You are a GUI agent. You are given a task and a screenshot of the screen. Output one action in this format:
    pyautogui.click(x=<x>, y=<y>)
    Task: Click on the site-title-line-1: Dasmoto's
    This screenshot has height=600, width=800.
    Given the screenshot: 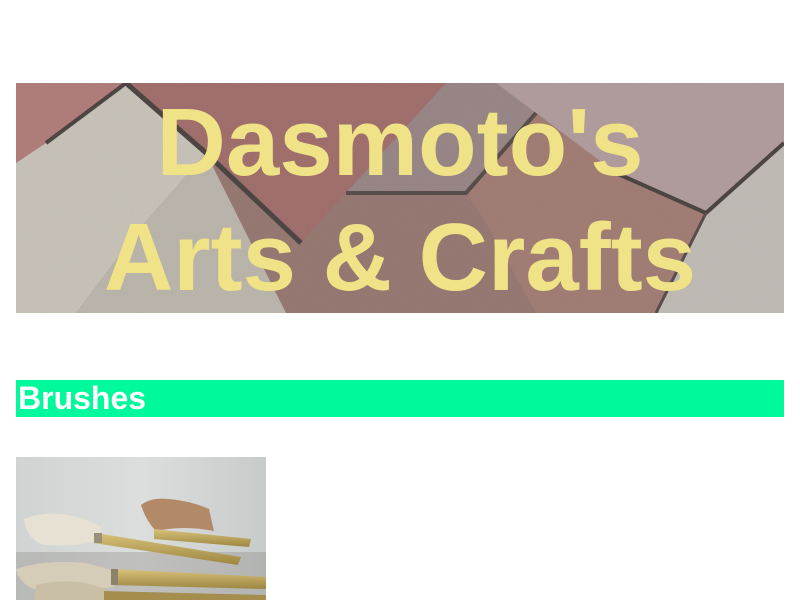 What is the action you would take?
    pyautogui.click(x=400, y=142)
    